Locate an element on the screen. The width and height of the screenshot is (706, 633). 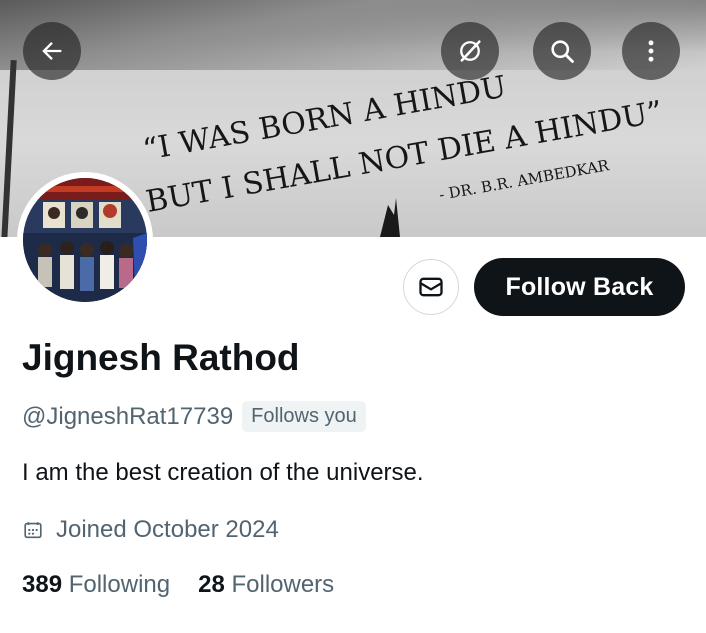
following-link: 389 Following is located at coordinates (96, 585).